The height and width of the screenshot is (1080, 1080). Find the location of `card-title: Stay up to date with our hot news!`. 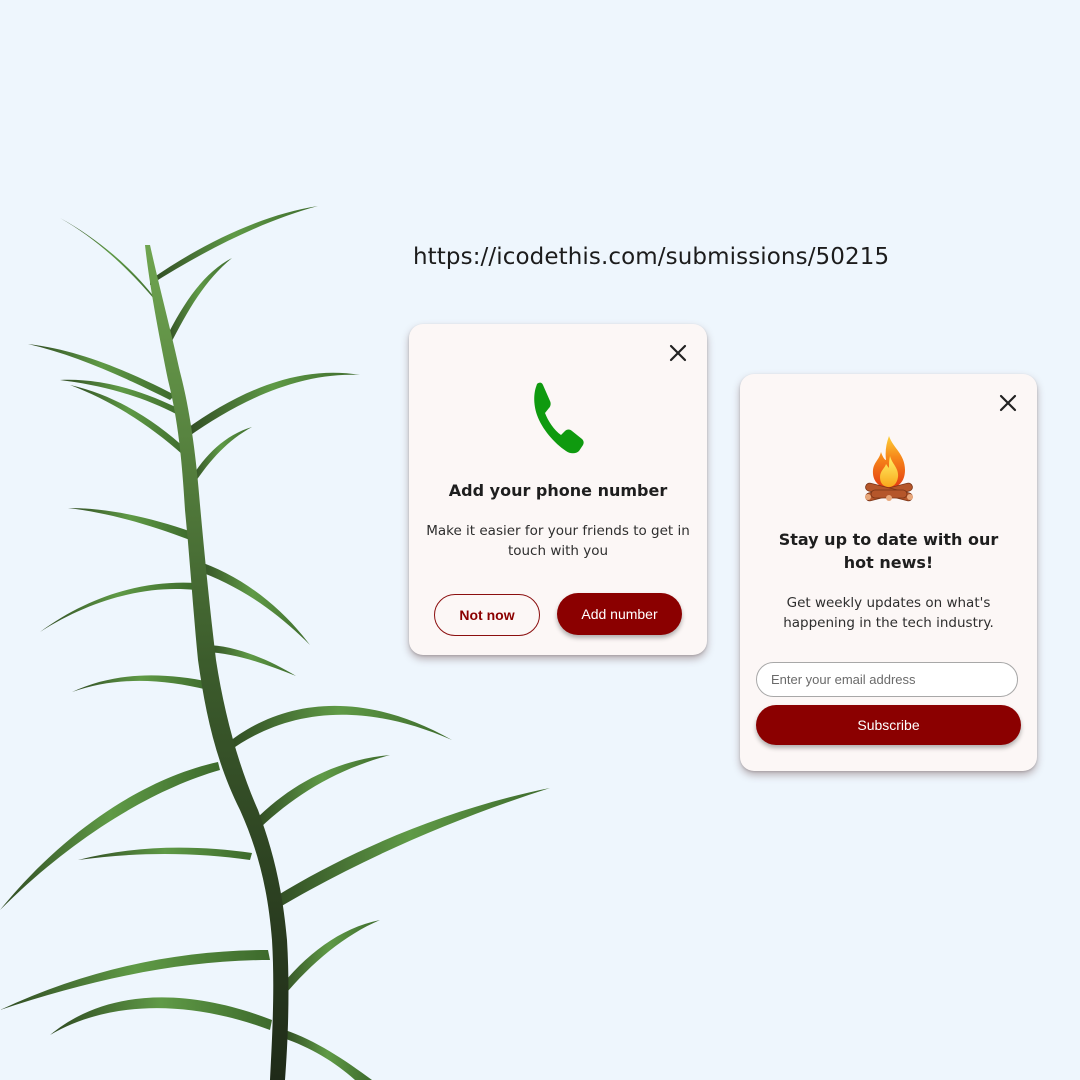

card-title: Stay up to date with our hot news! is located at coordinates (888, 551).